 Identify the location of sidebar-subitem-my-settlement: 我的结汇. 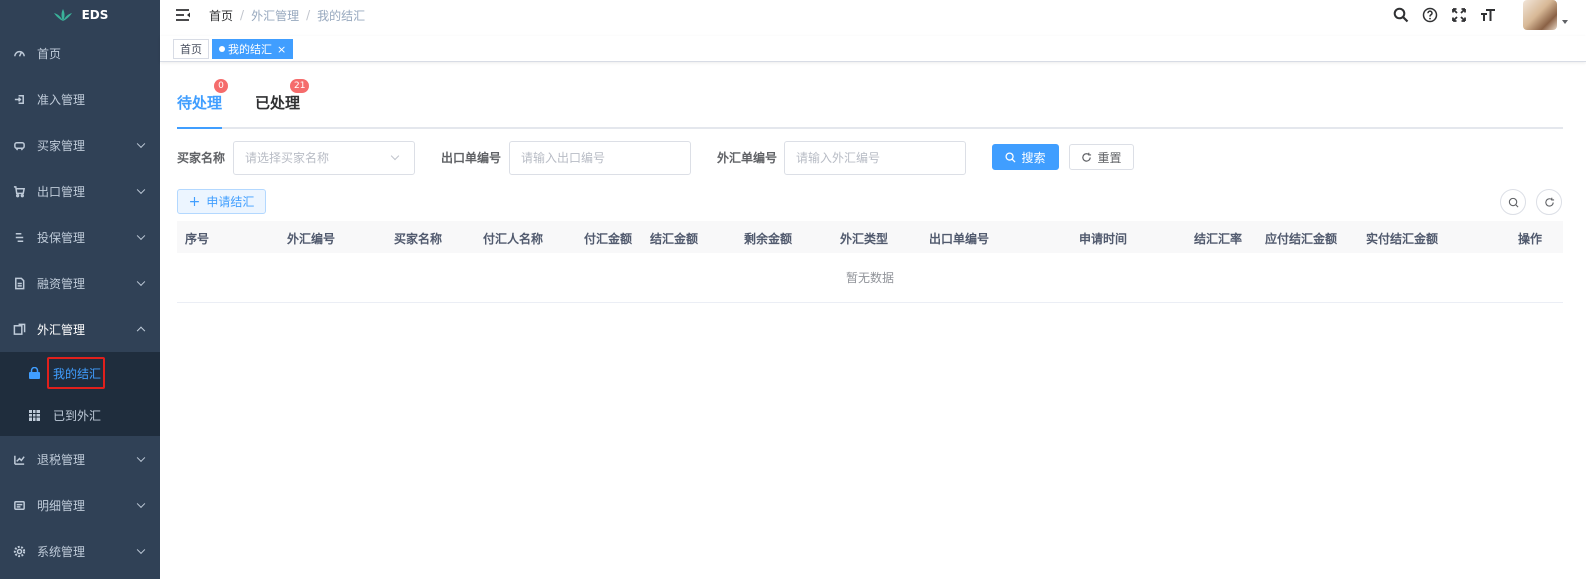
(80, 373).